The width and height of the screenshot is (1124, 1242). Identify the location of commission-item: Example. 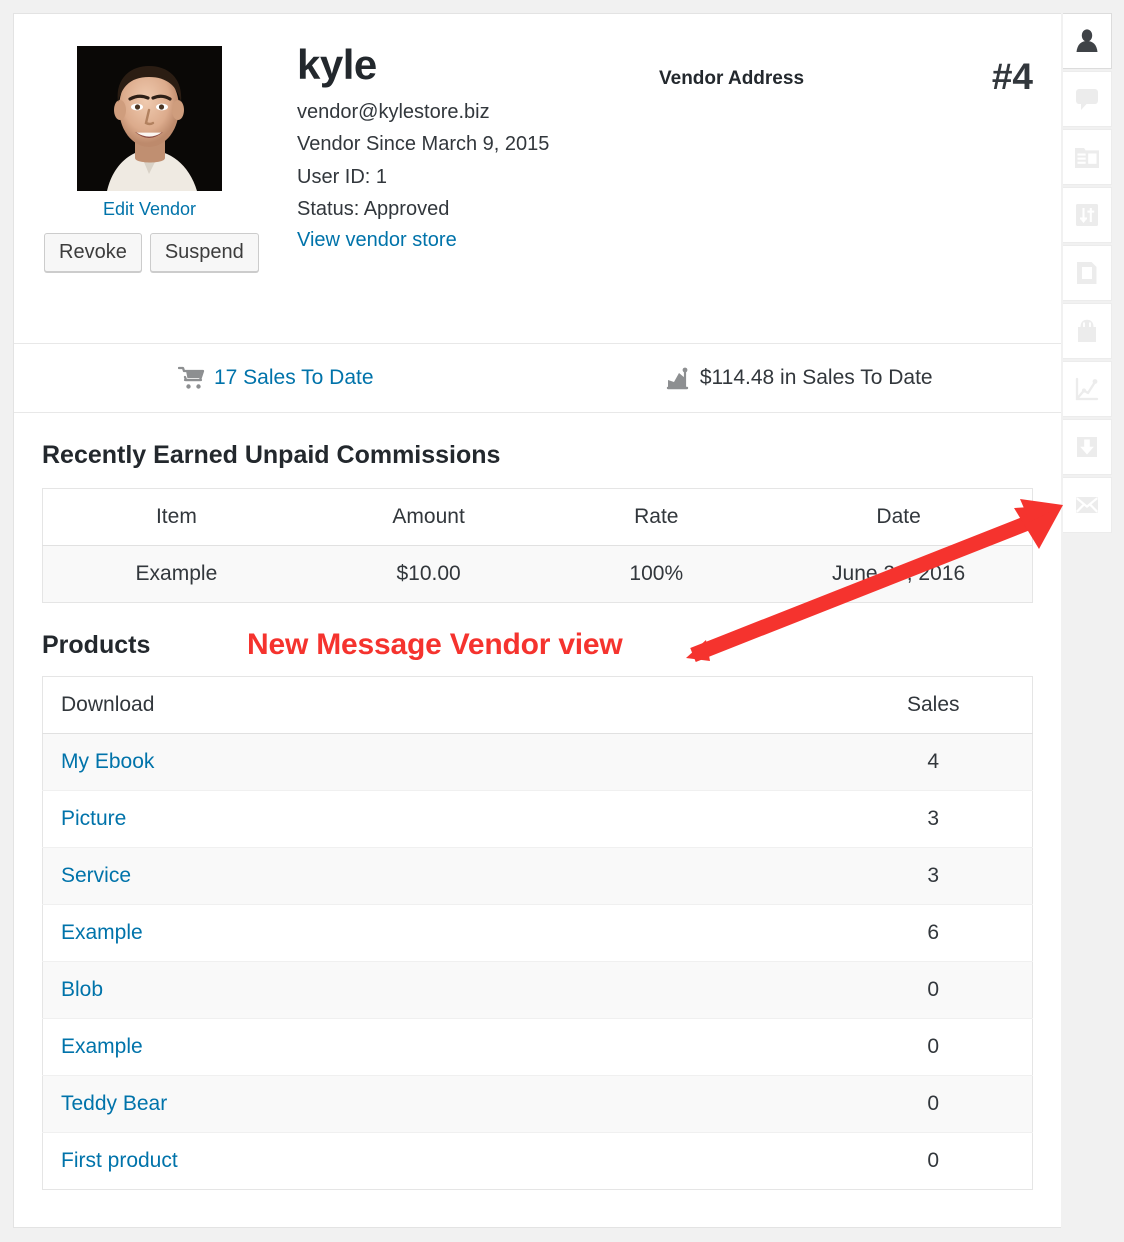
(176, 574).